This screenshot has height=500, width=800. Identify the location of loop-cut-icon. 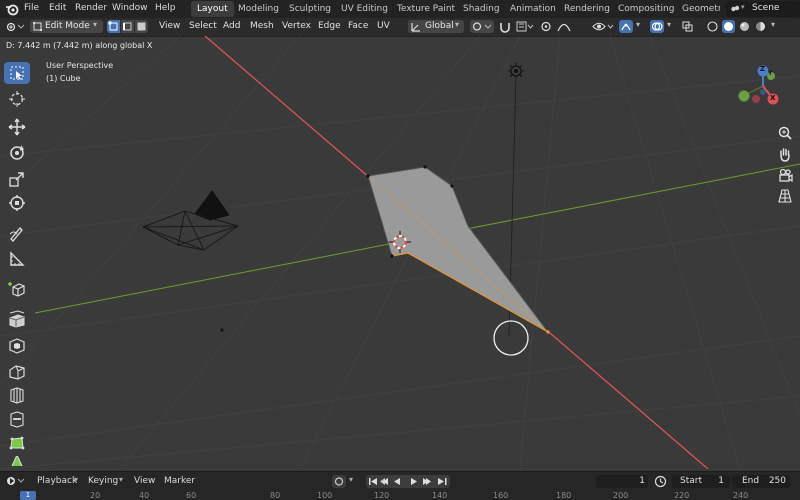
(17, 395).